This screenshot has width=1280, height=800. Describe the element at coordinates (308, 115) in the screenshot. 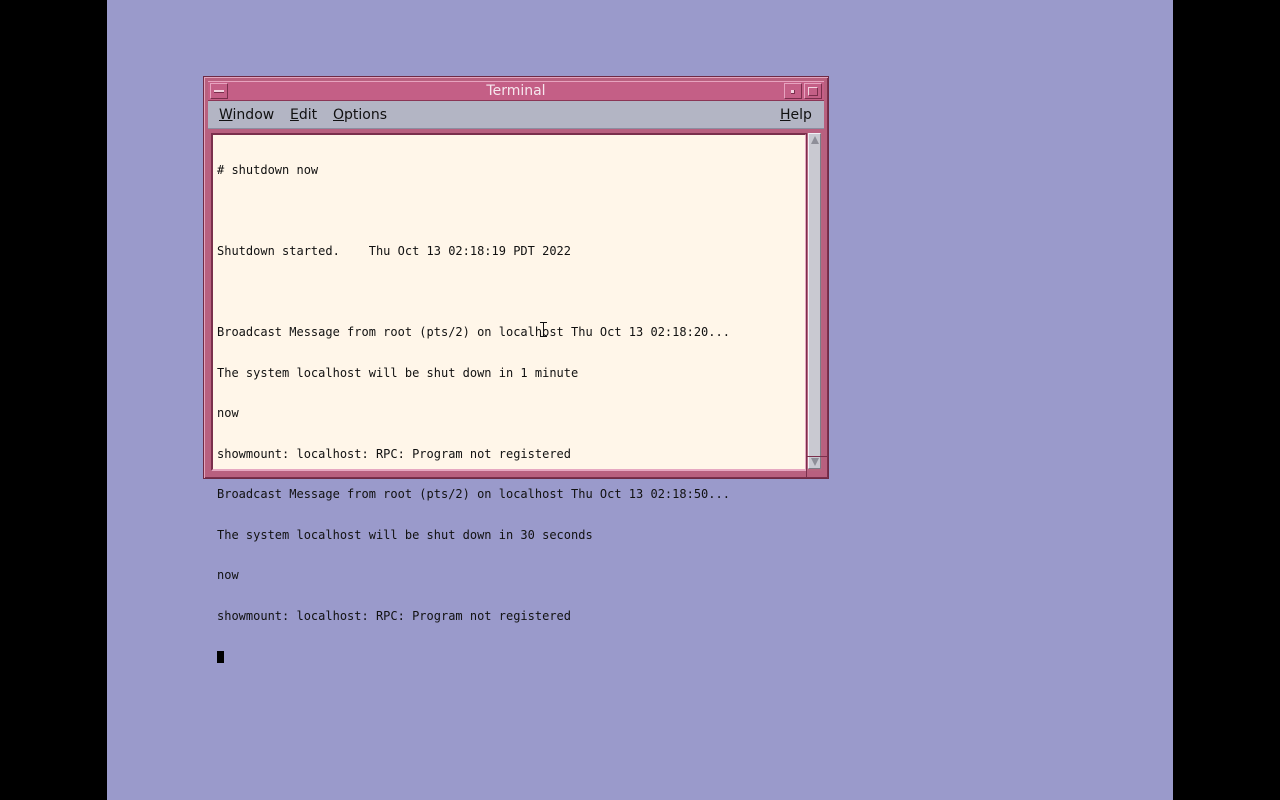

I see `menu-edit-label: dit` at that location.